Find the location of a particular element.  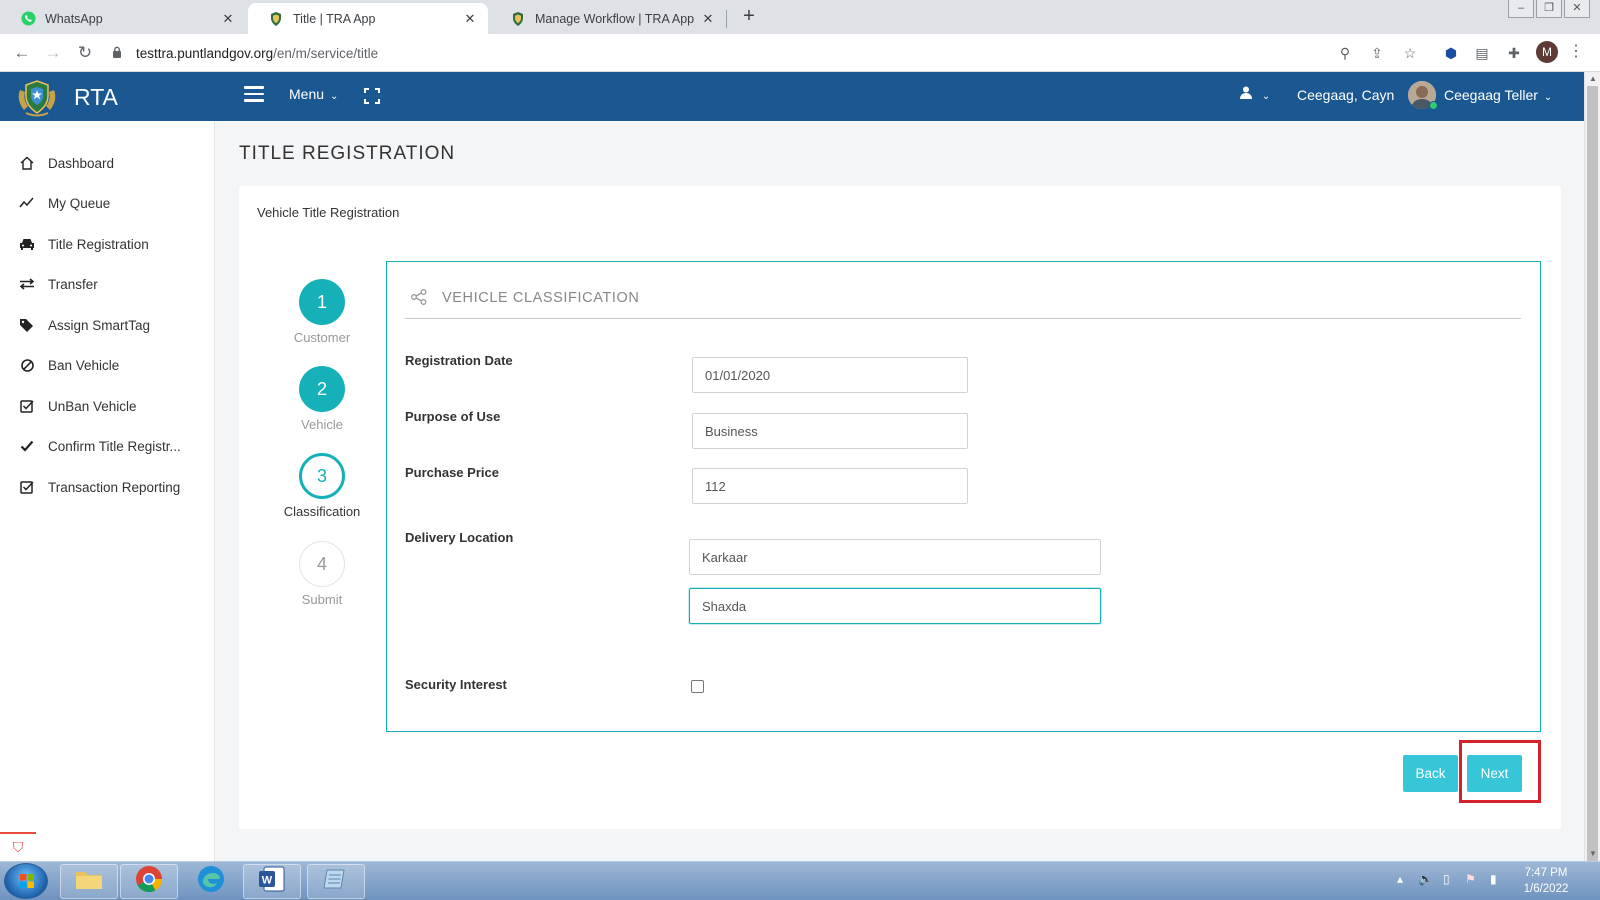

back-button: Back is located at coordinates (1430, 773).